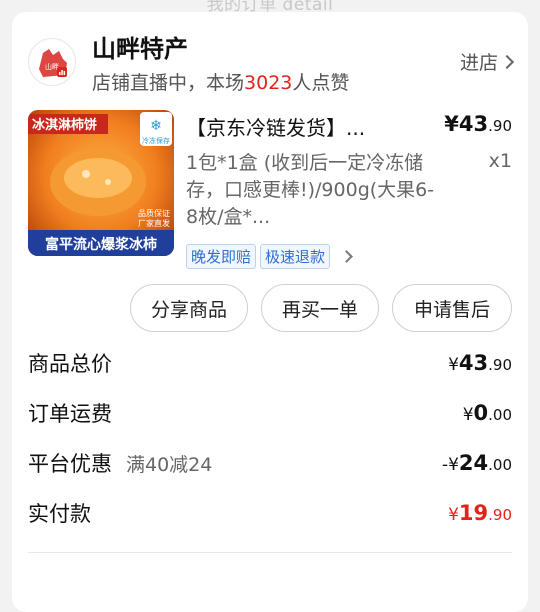  I want to click on store-name: 山畔特产, so click(140, 46).